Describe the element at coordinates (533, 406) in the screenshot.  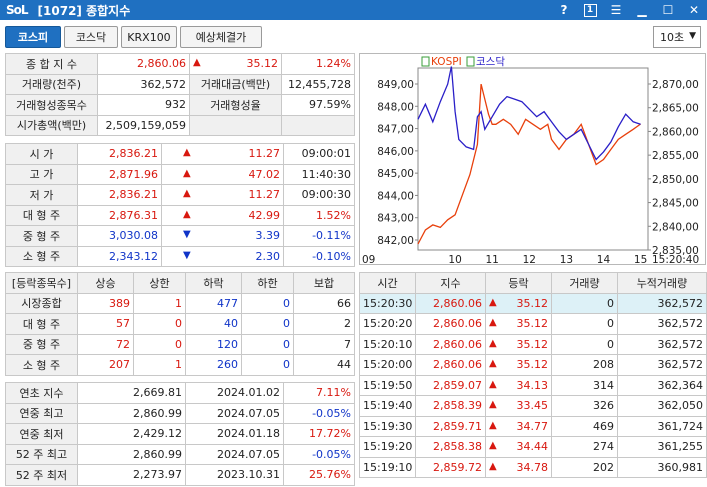
I see `tick-row: 15:19:40 2,858.39 ▲ 33.45 326 362,050` at that location.